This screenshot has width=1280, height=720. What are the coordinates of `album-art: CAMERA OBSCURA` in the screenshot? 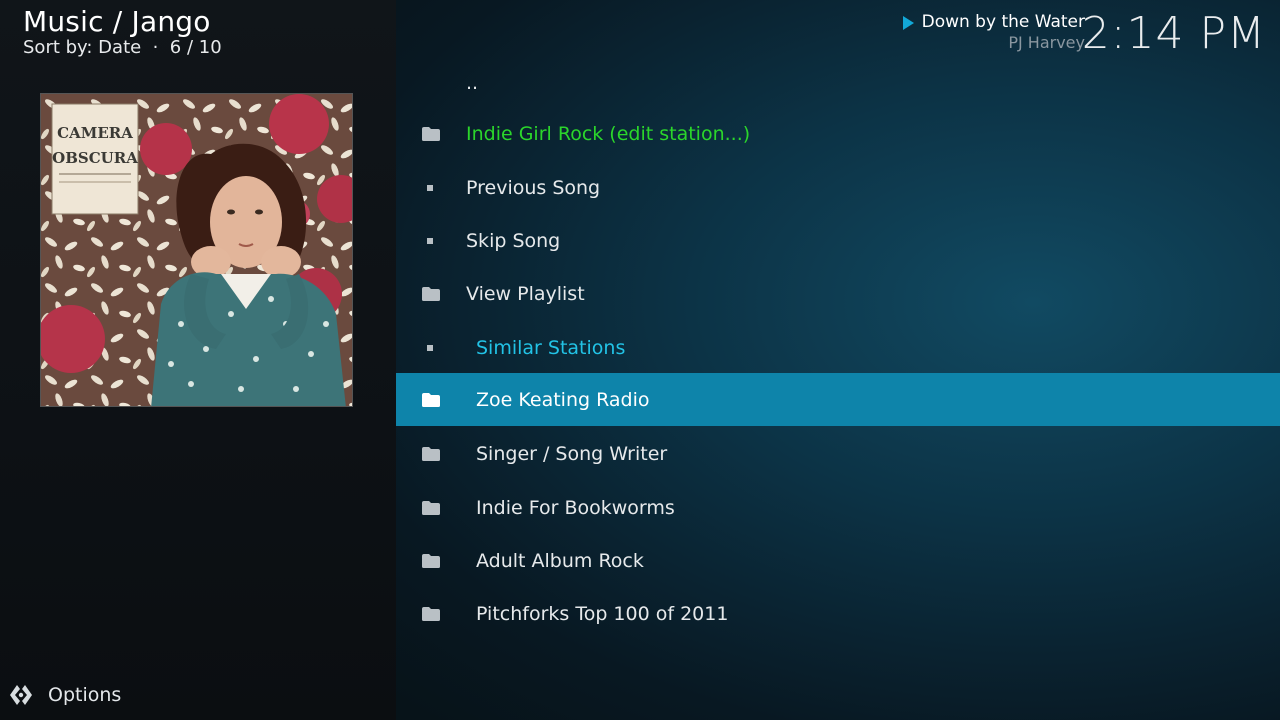 It's located at (196, 250).